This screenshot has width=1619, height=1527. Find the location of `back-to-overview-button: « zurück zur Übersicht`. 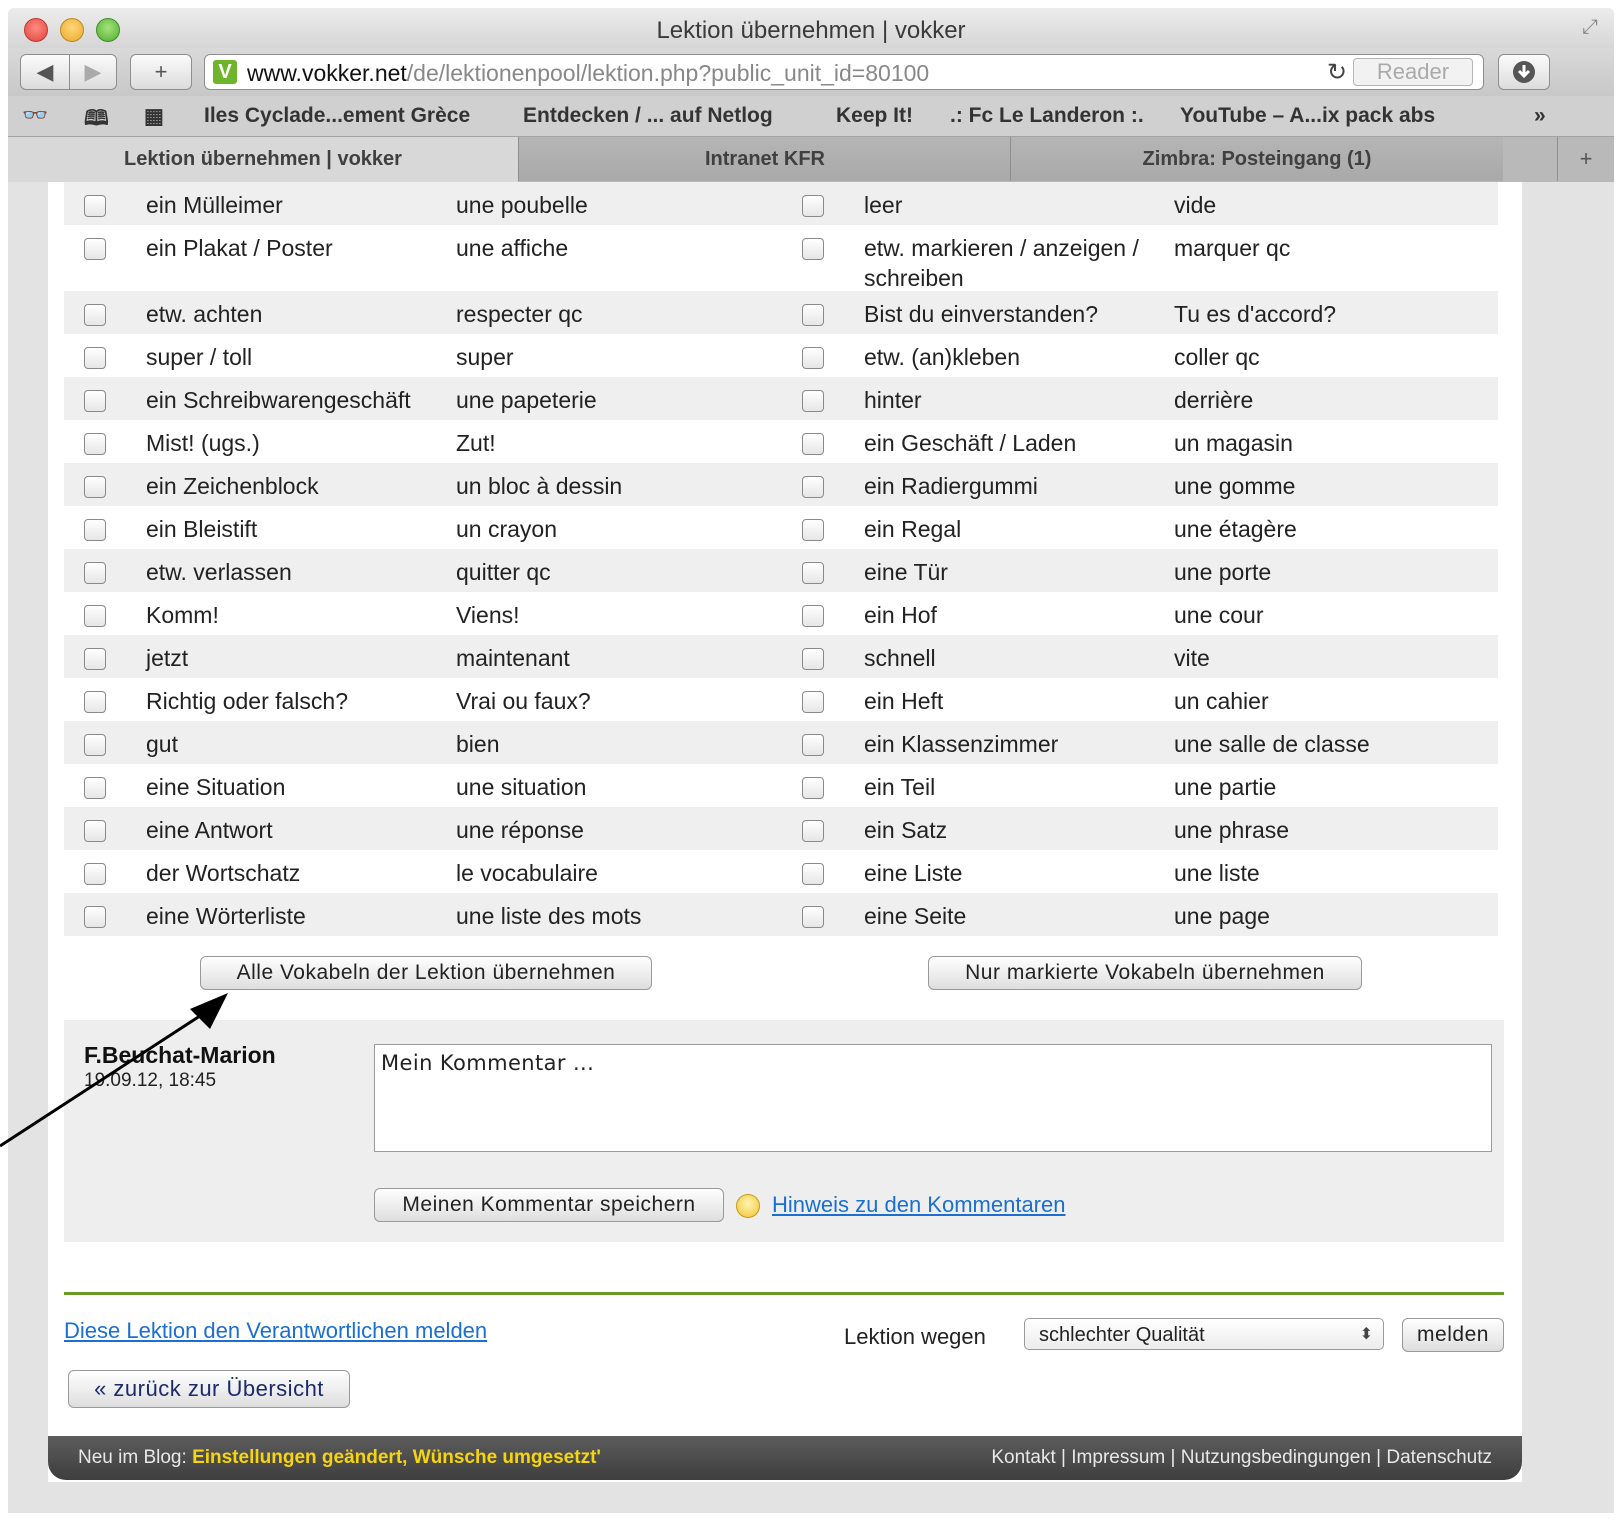

back-to-overview-button: « zurück zur Übersicht is located at coordinates (209, 1389).